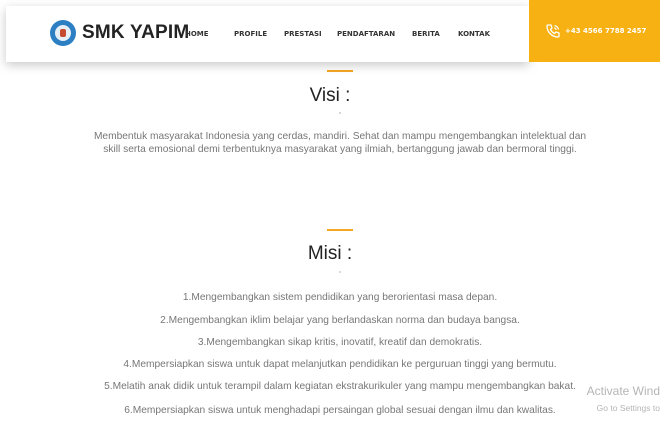  Describe the element at coordinates (628, 408) in the screenshot. I see `activation-watermark-subtitle: Go to Settings to` at that location.